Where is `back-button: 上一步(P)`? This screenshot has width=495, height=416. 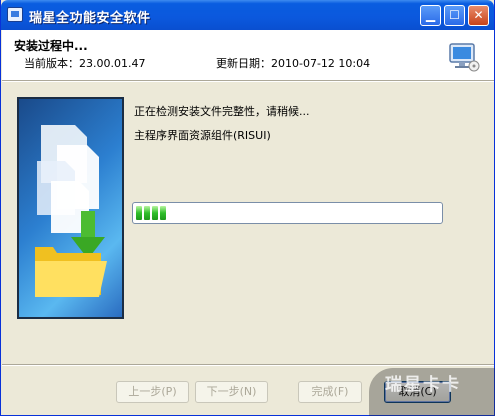 back-button: 上一步(P) is located at coordinates (152, 392).